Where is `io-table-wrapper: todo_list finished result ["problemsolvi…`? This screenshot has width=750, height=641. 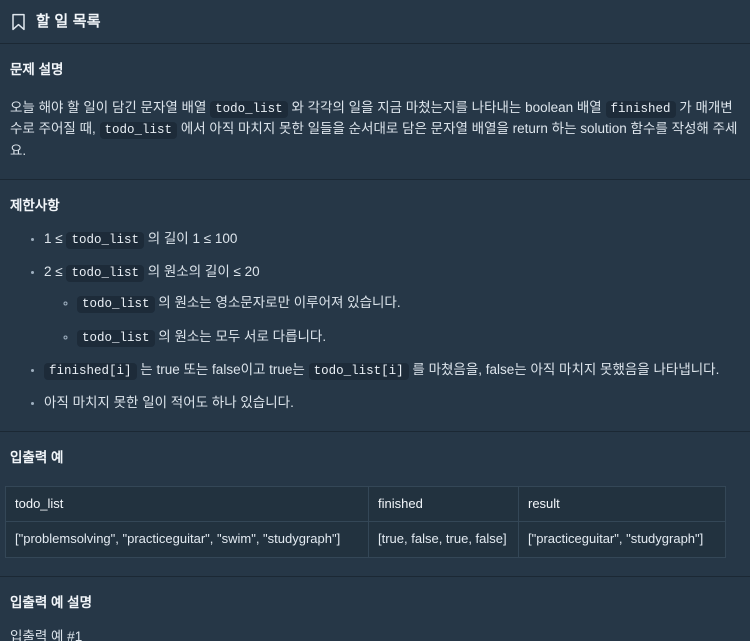 io-table-wrapper: todo_list finished result ["problemsolvi… is located at coordinates (375, 522).